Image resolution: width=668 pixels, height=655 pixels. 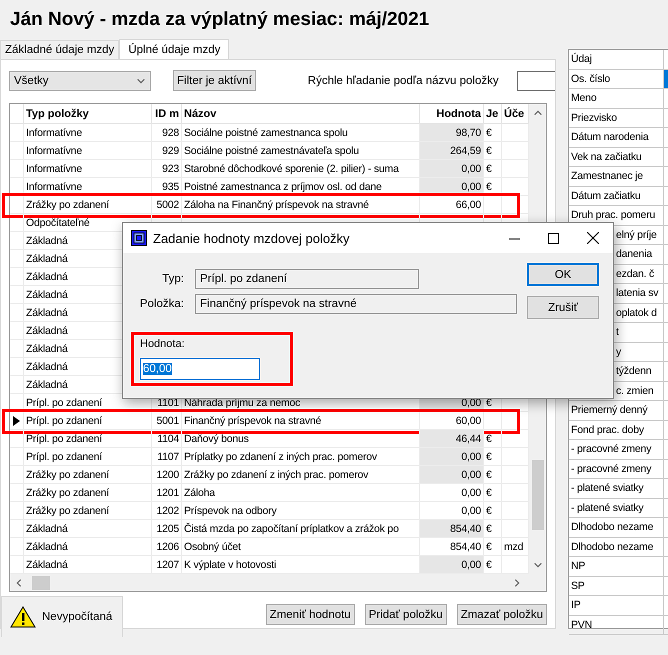 What do you see at coordinates (301, 493) in the screenshot?
I see `table-cell: Záloha` at bounding box center [301, 493].